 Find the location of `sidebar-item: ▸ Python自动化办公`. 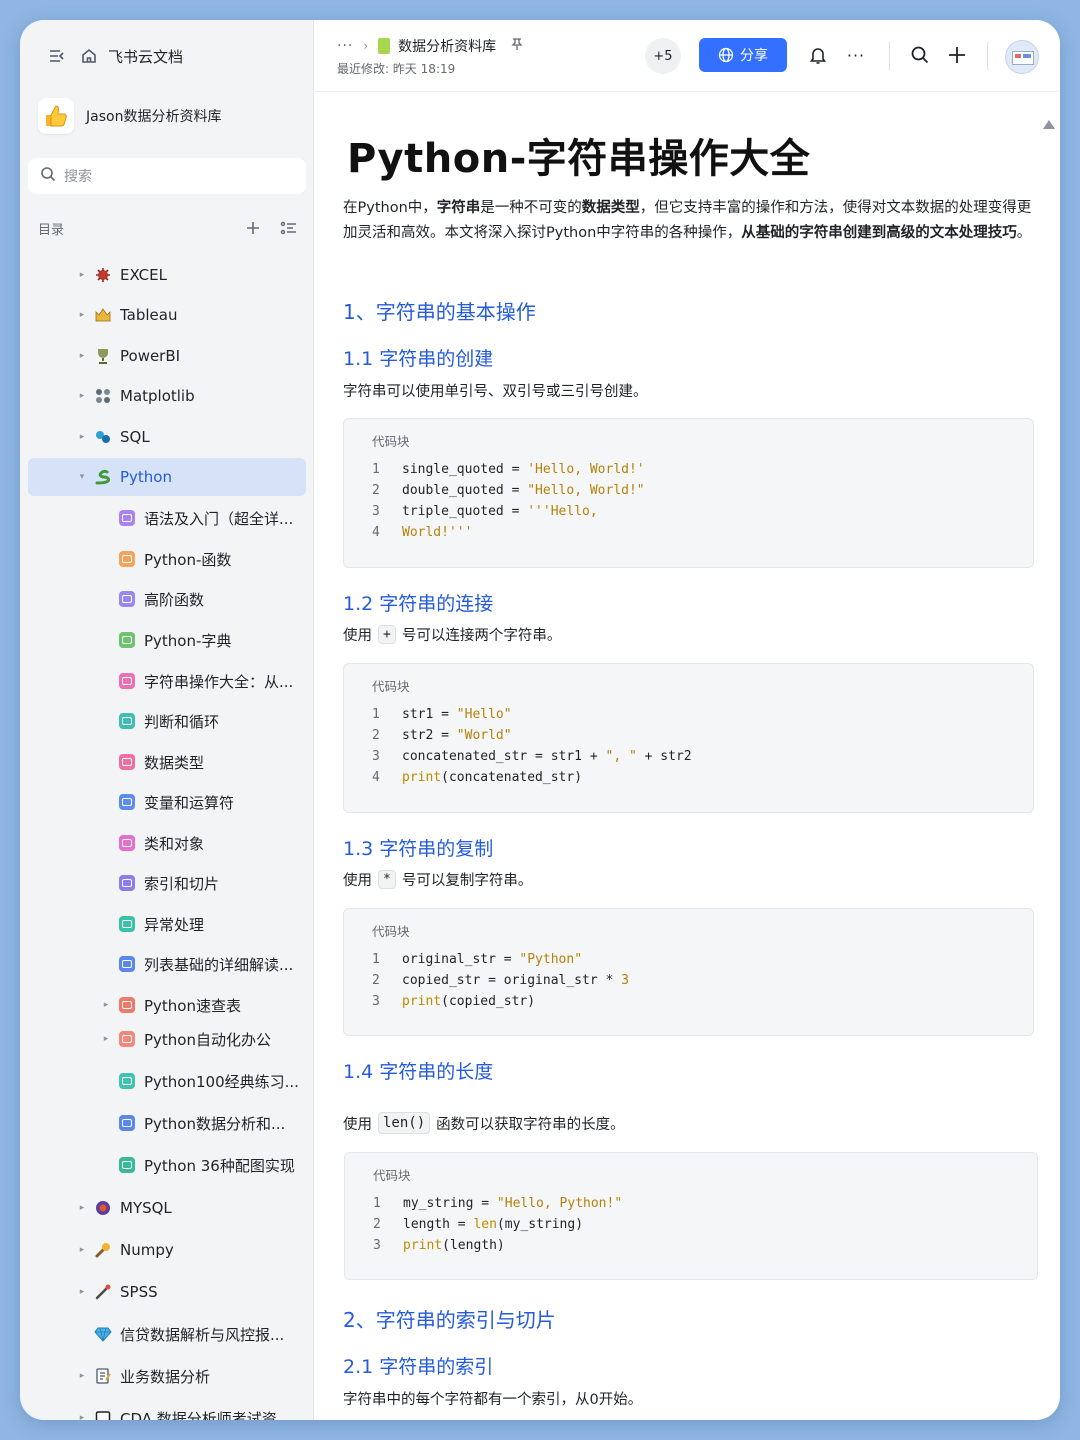

sidebar-item: ▸ Python自动化办公 is located at coordinates (167, 1039).